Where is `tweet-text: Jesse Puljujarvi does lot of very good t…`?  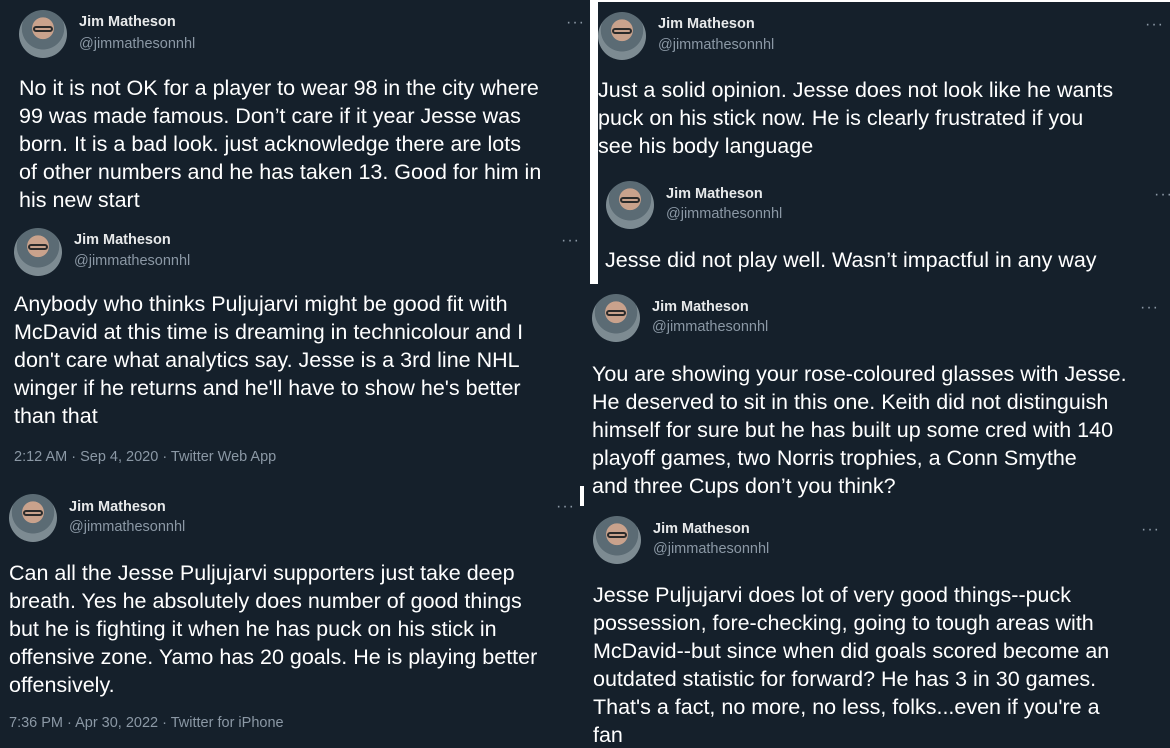 tweet-text: Jesse Puljujarvi does lot of very good t… is located at coordinates (851, 665).